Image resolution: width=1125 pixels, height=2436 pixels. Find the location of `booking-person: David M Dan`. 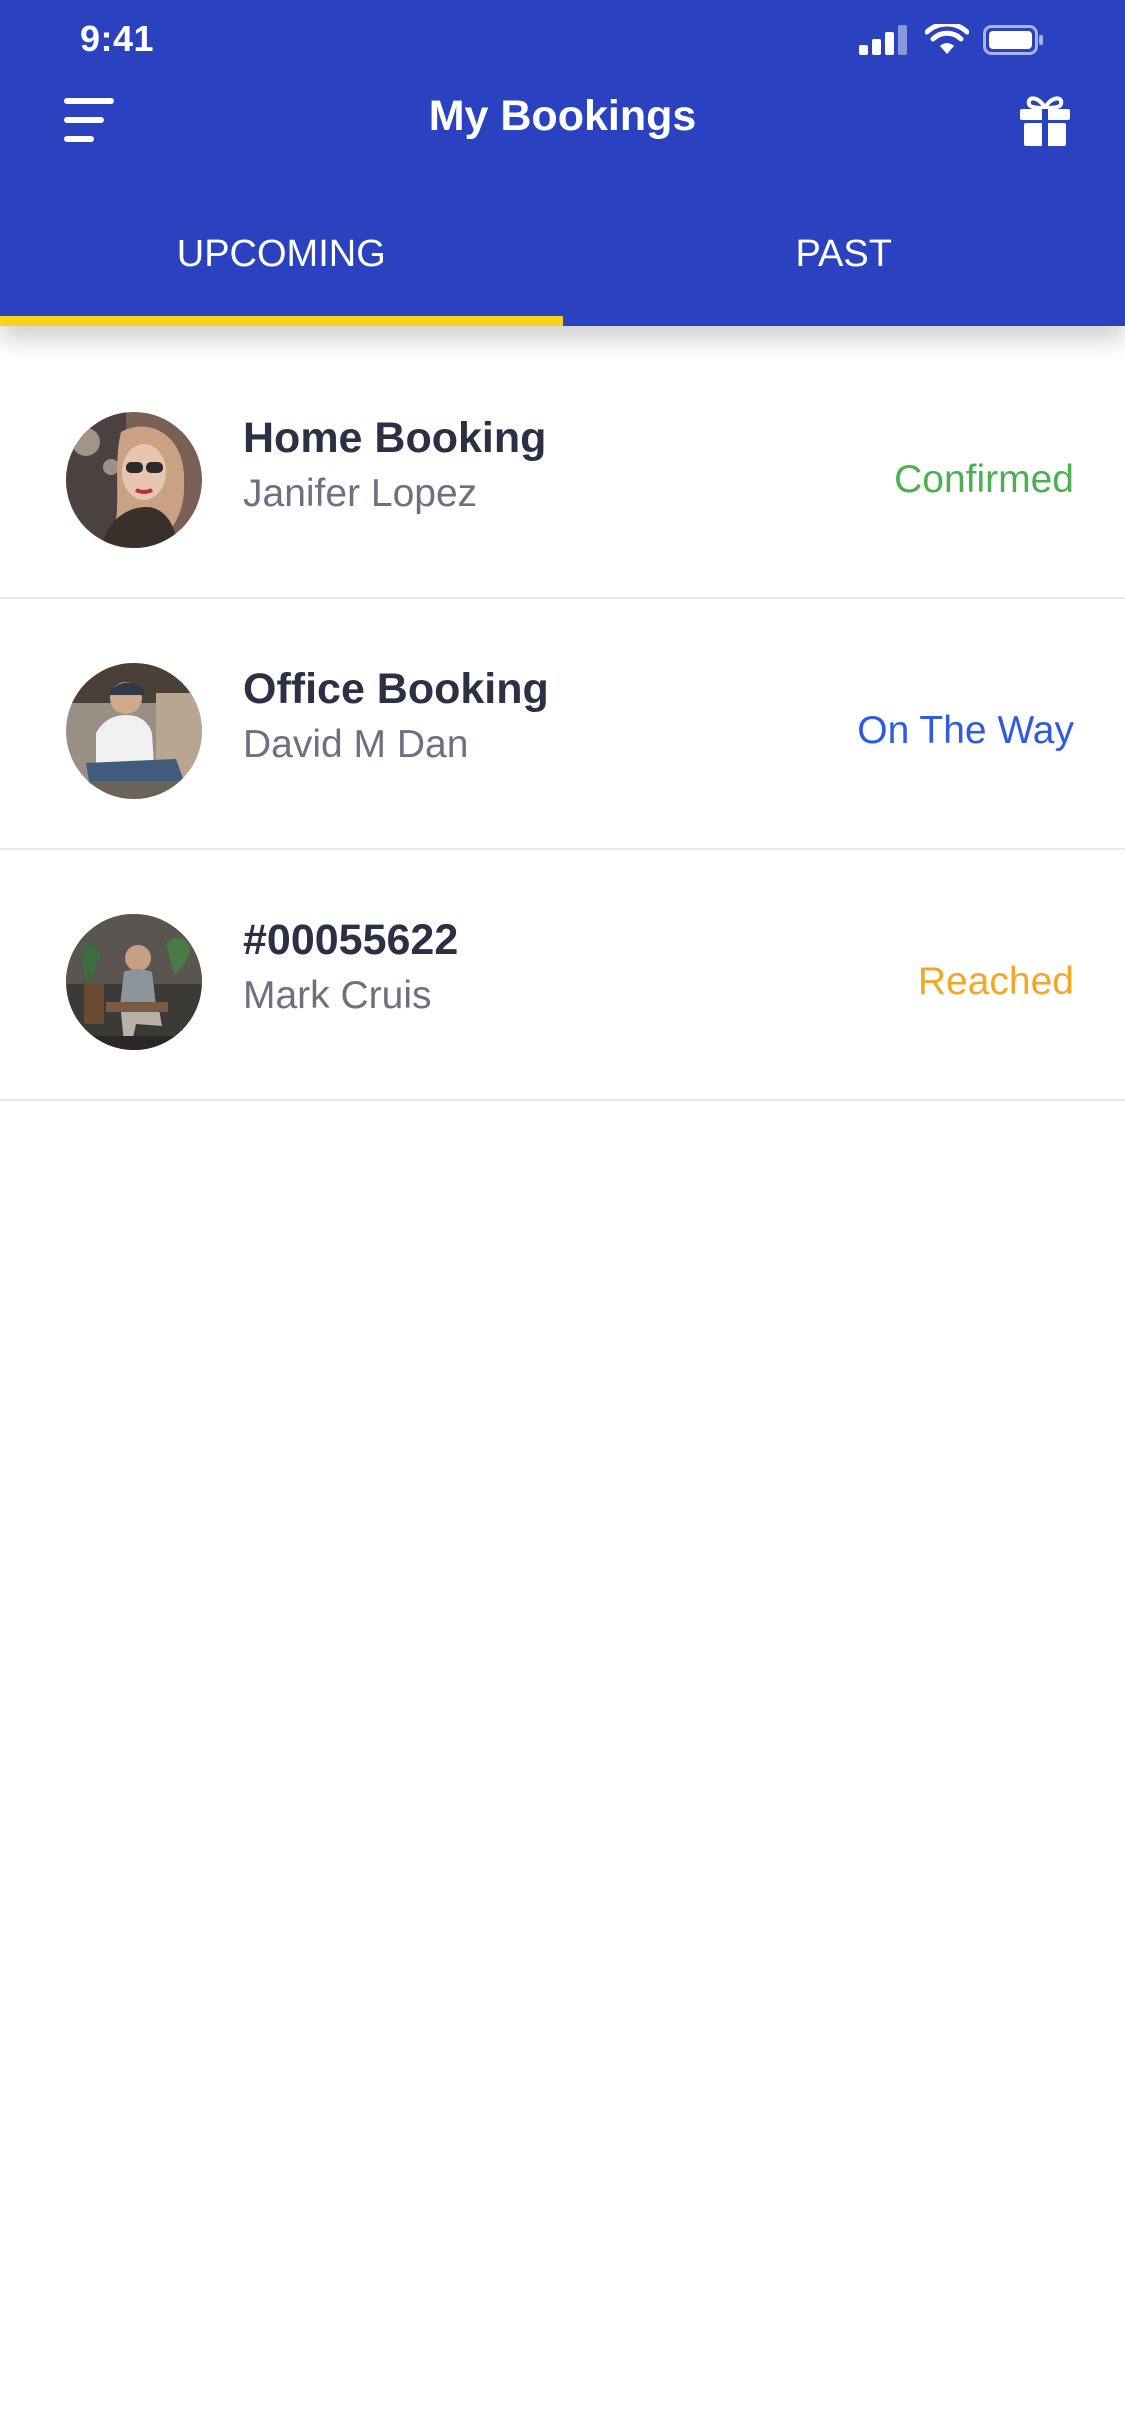

booking-person: David M Dan is located at coordinates (356, 744).